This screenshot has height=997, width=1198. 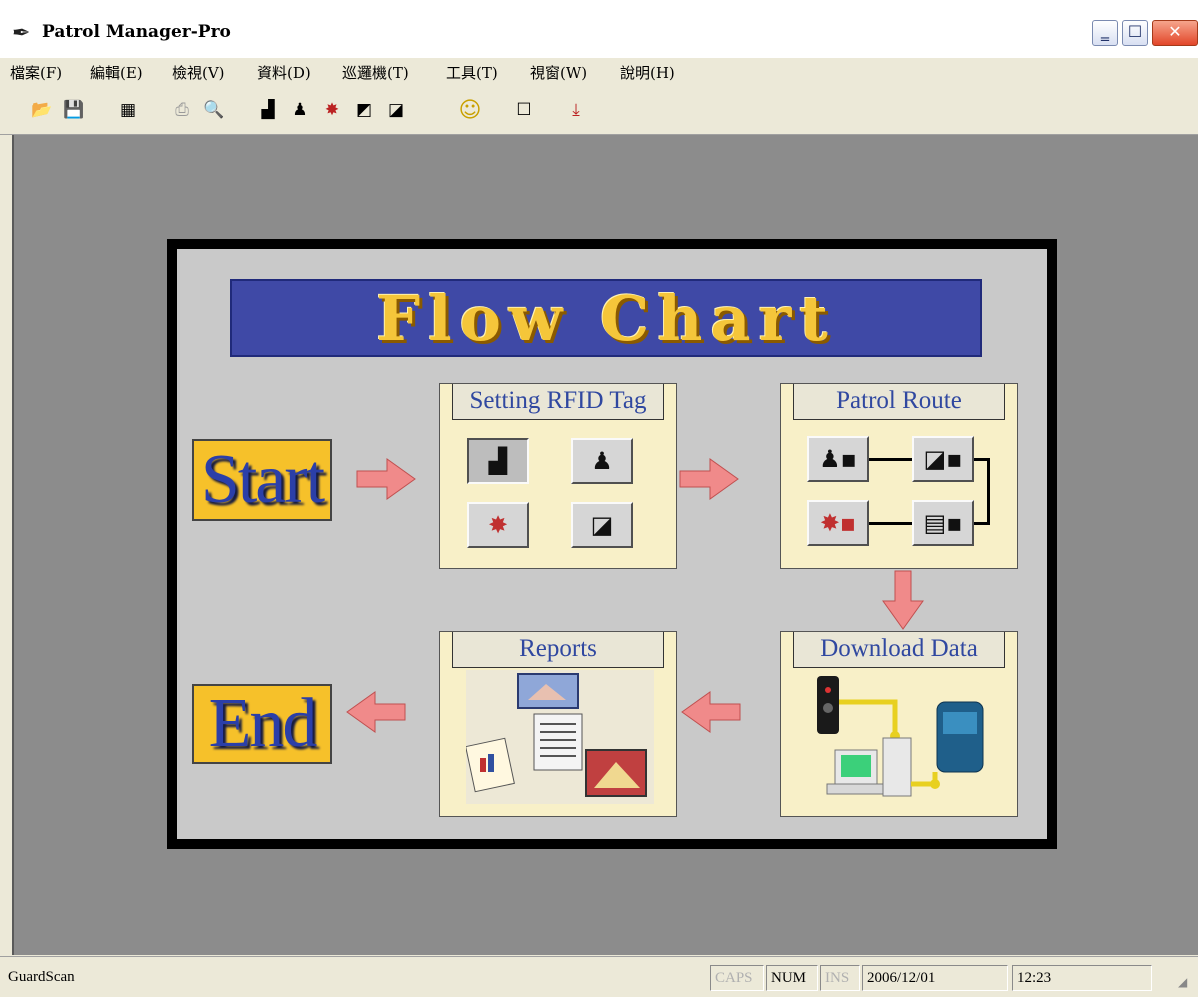 I want to click on download-data-panel: Download Data, so click(x=899, y=724).